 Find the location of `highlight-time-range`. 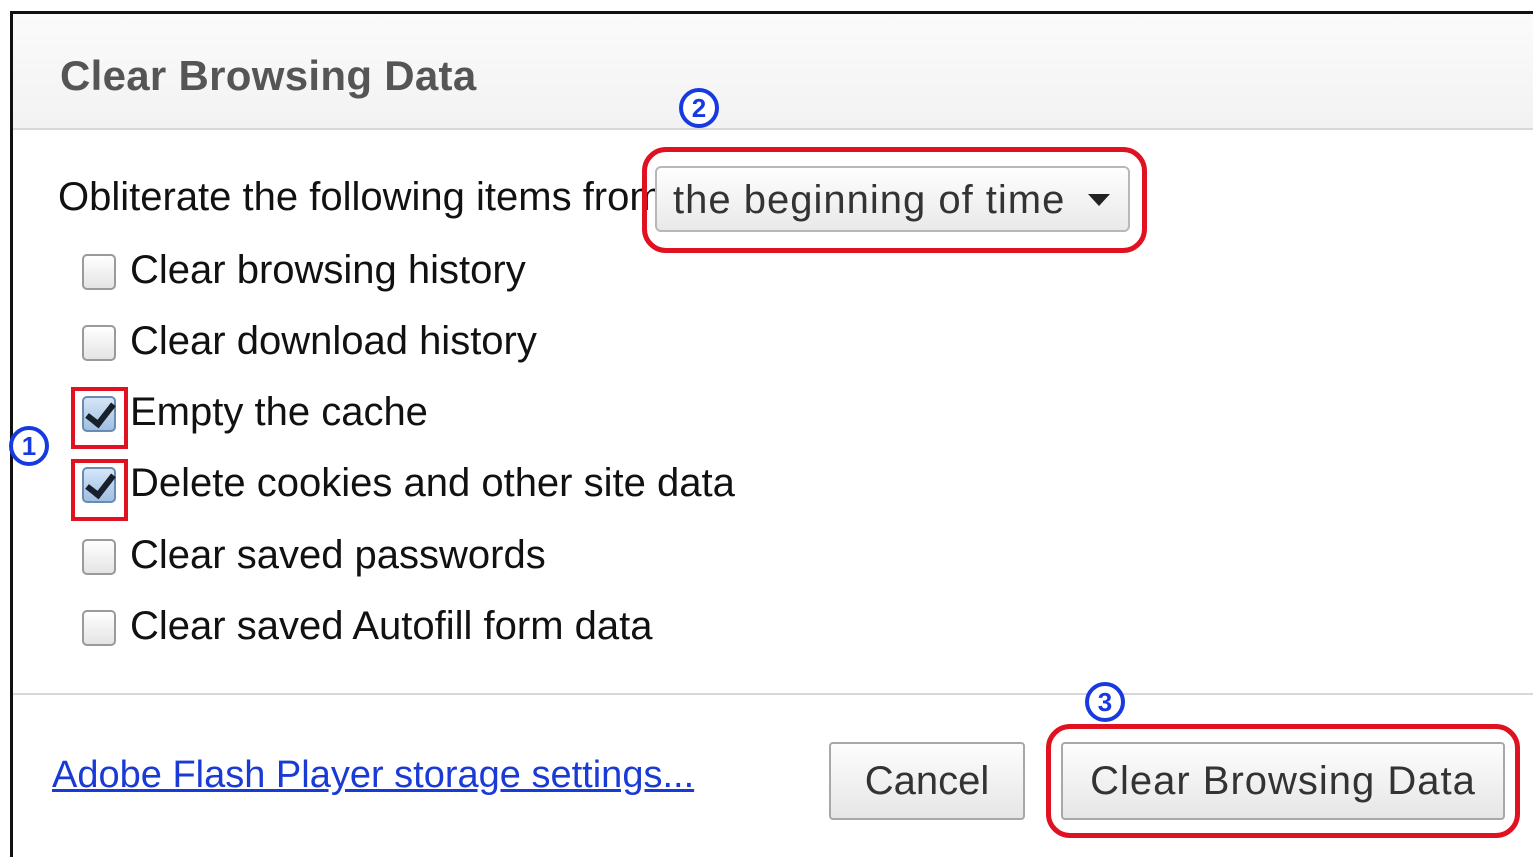

highlight-time-range is located at coordinates (894, 200).